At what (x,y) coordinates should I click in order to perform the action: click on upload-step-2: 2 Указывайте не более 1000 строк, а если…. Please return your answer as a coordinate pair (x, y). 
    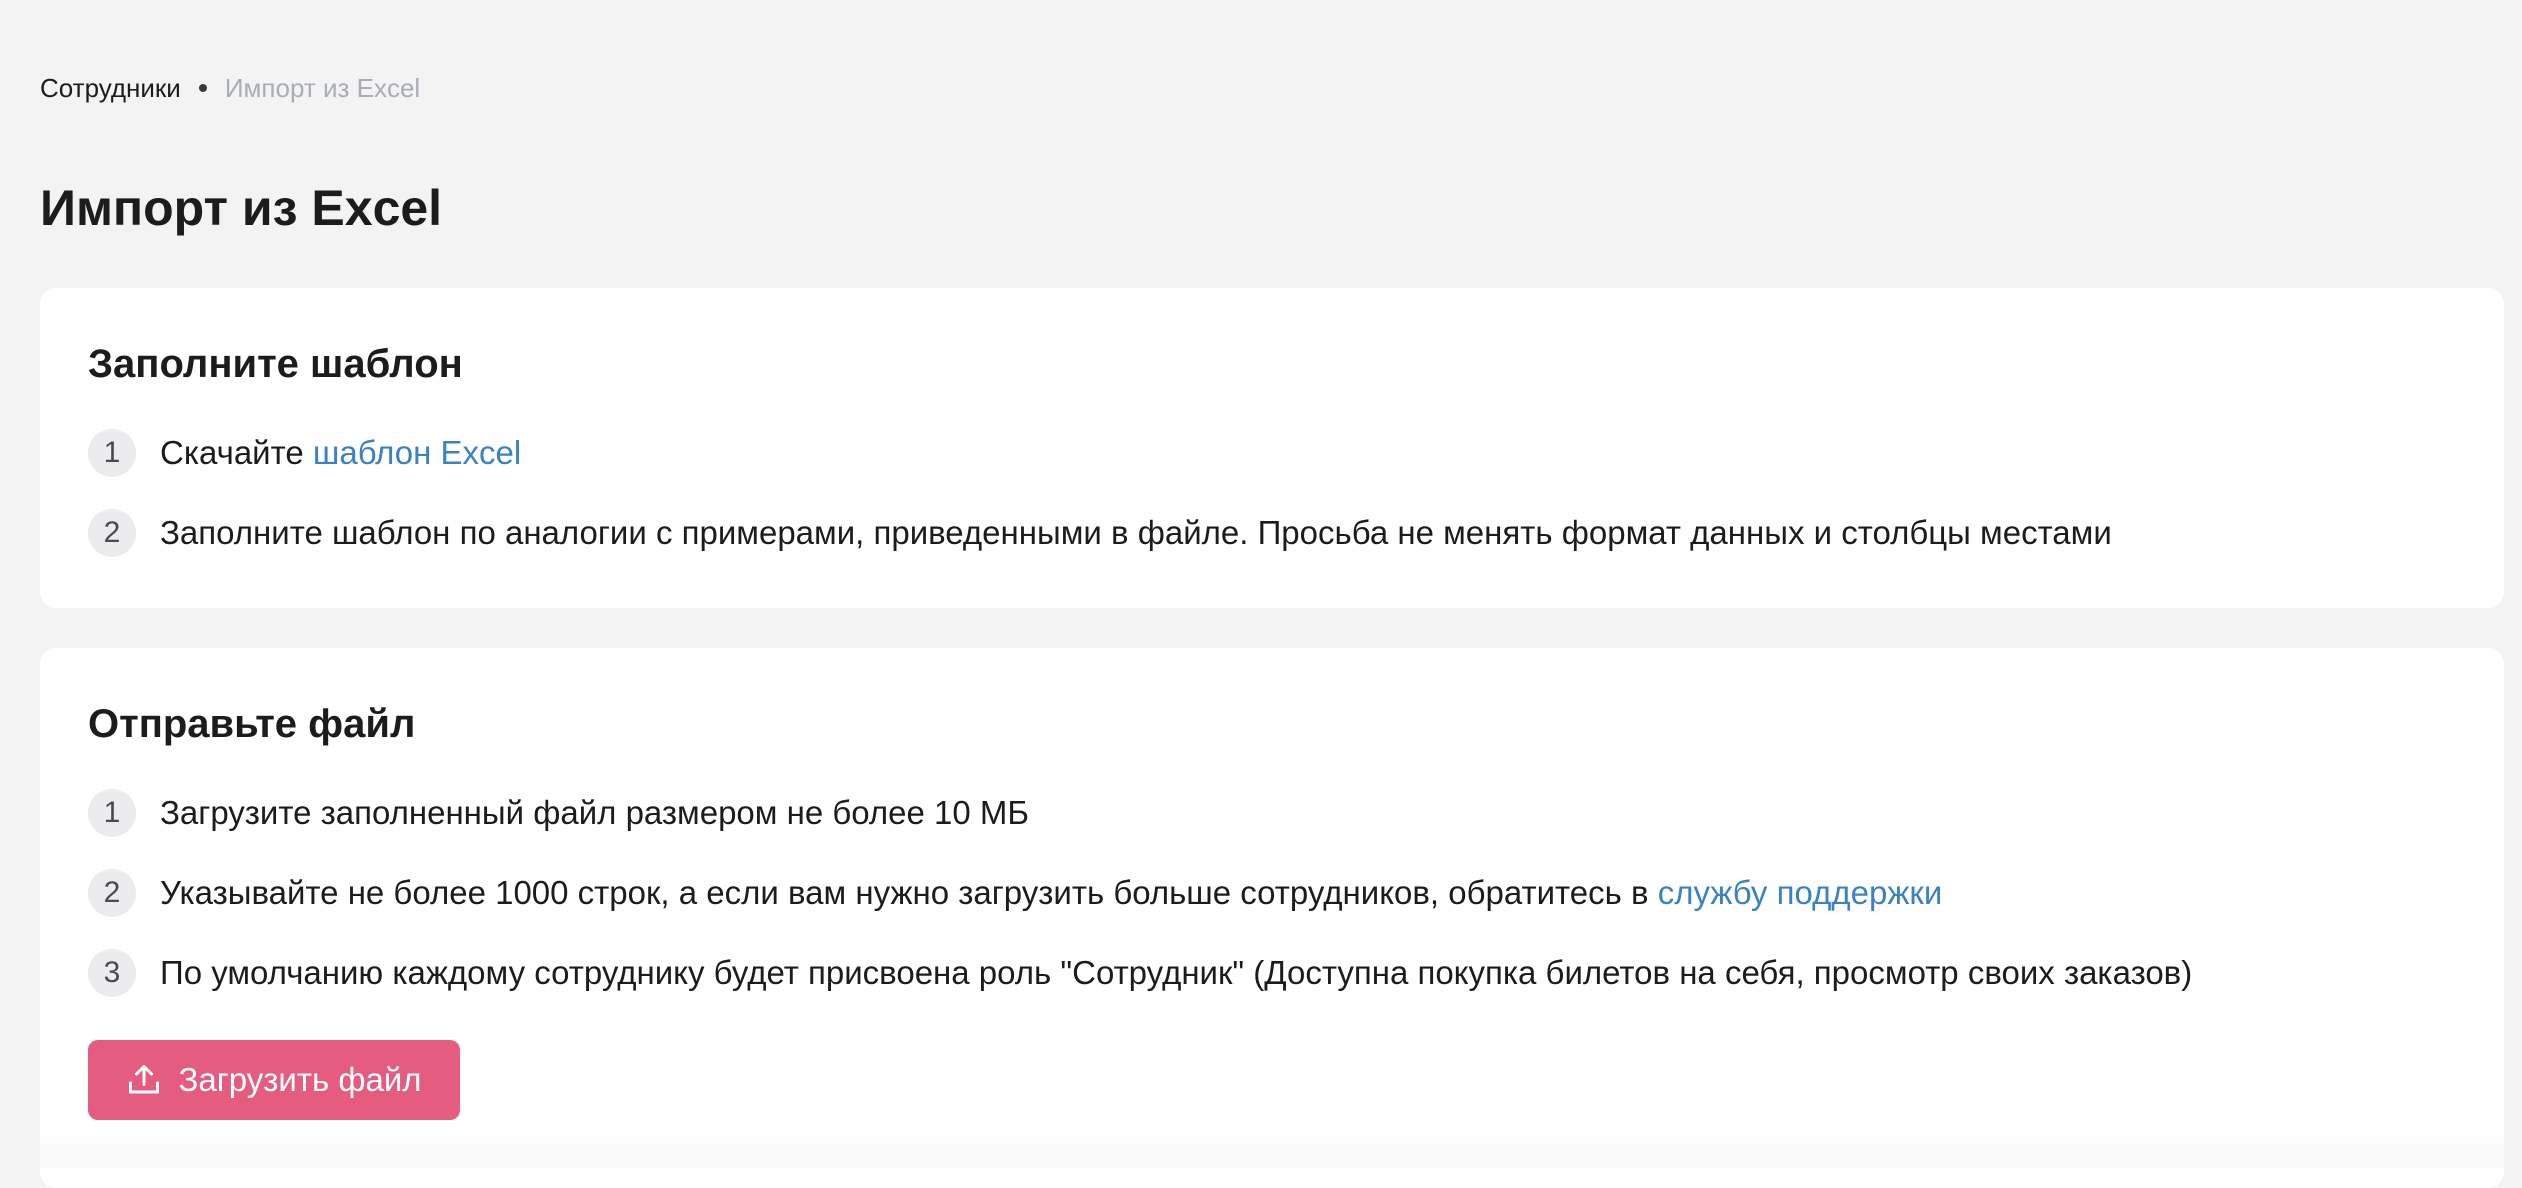
    Looking at the image, I should click on (1140, 893).